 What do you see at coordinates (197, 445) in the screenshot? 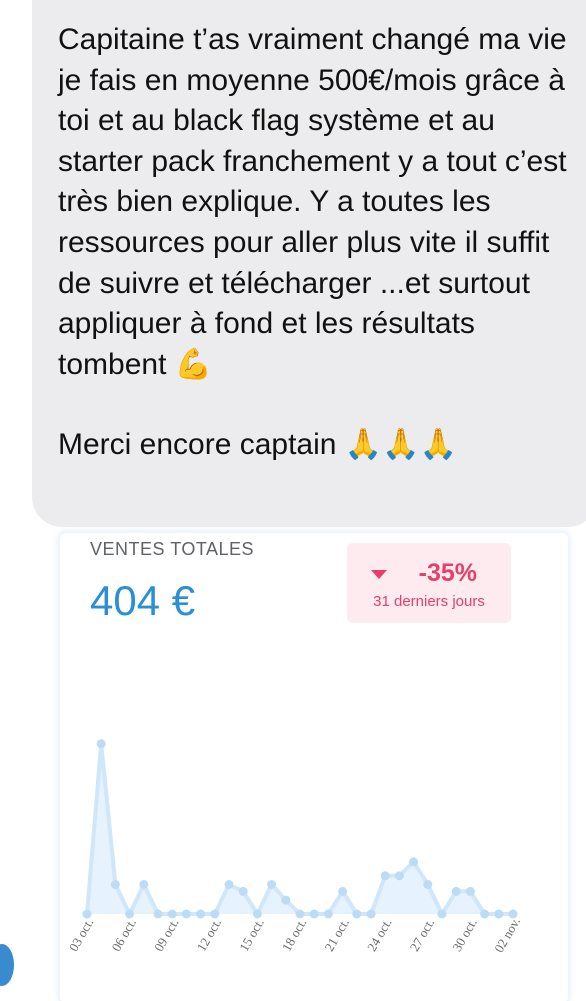
I see `message-closing-text: Merci encore captain` at bounding box center [197, 445].